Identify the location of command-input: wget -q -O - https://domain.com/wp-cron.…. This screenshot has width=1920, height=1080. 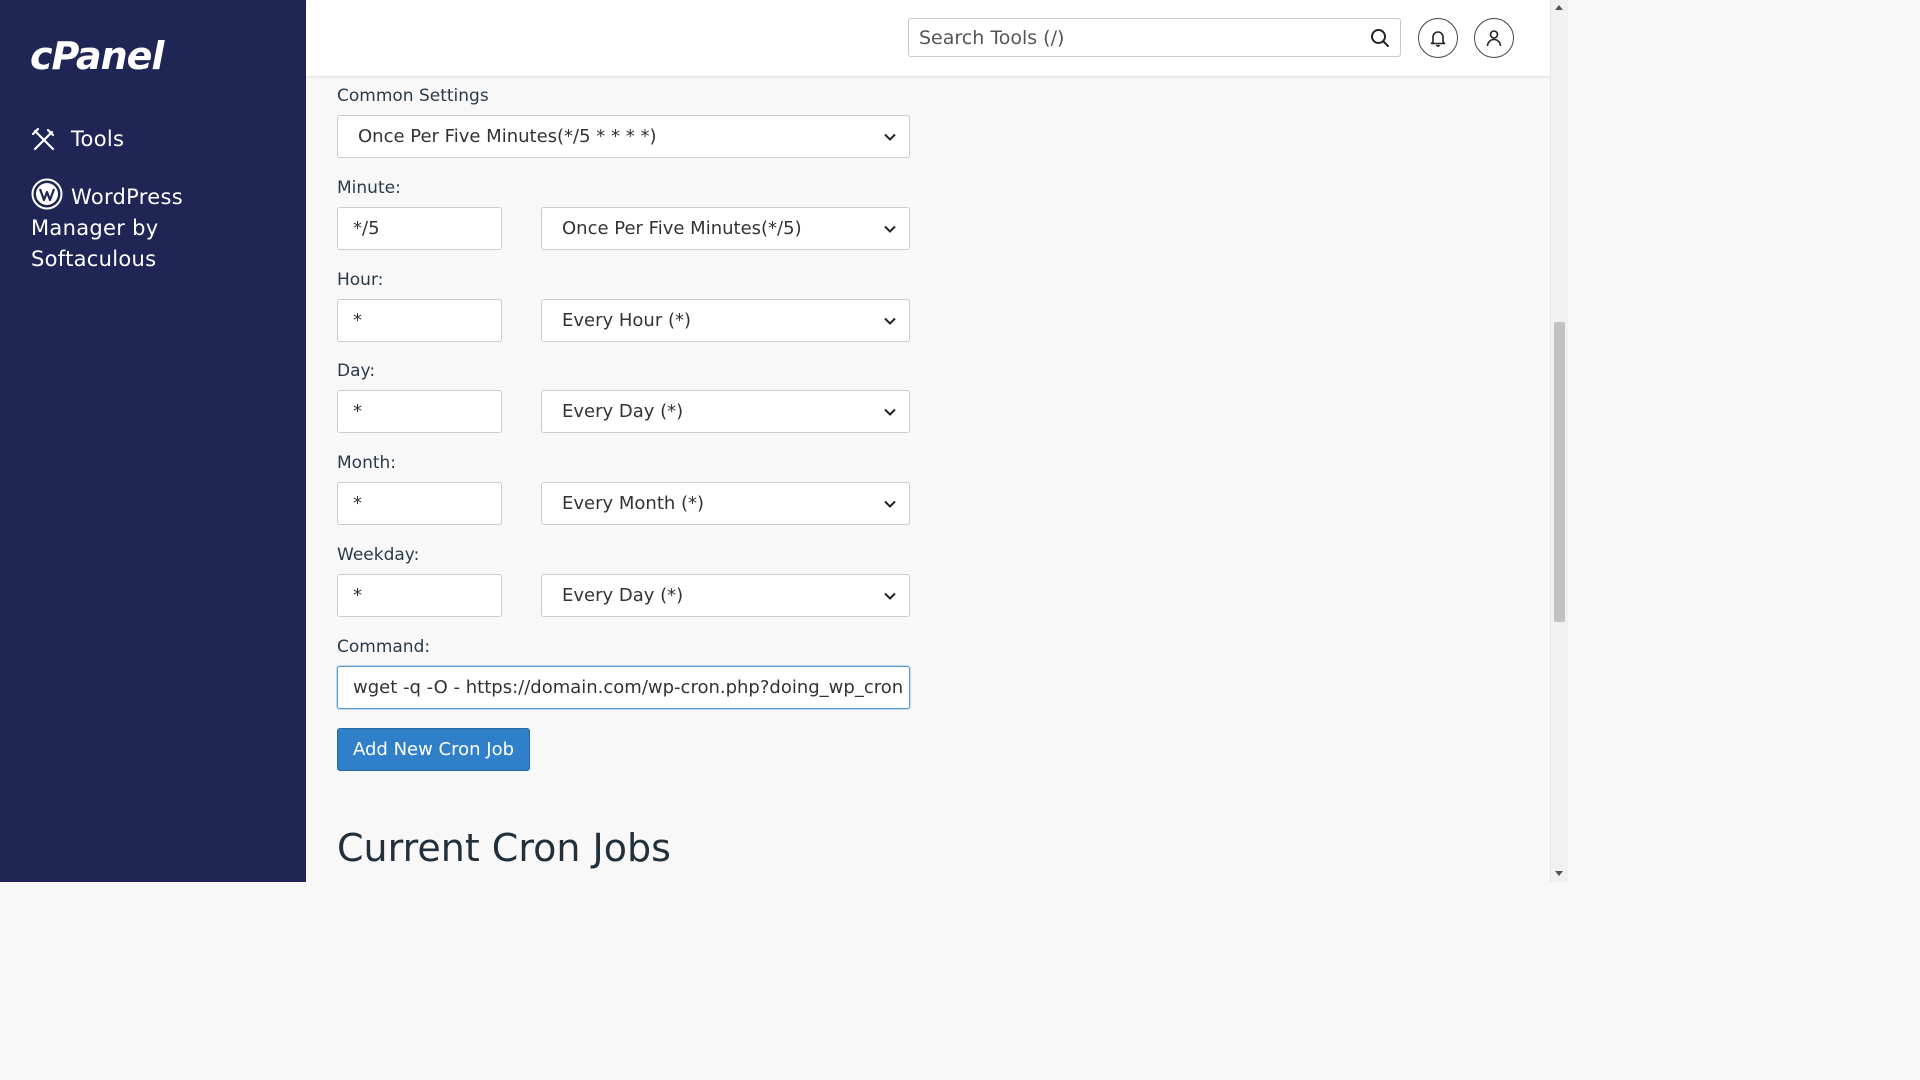
(623, 687).